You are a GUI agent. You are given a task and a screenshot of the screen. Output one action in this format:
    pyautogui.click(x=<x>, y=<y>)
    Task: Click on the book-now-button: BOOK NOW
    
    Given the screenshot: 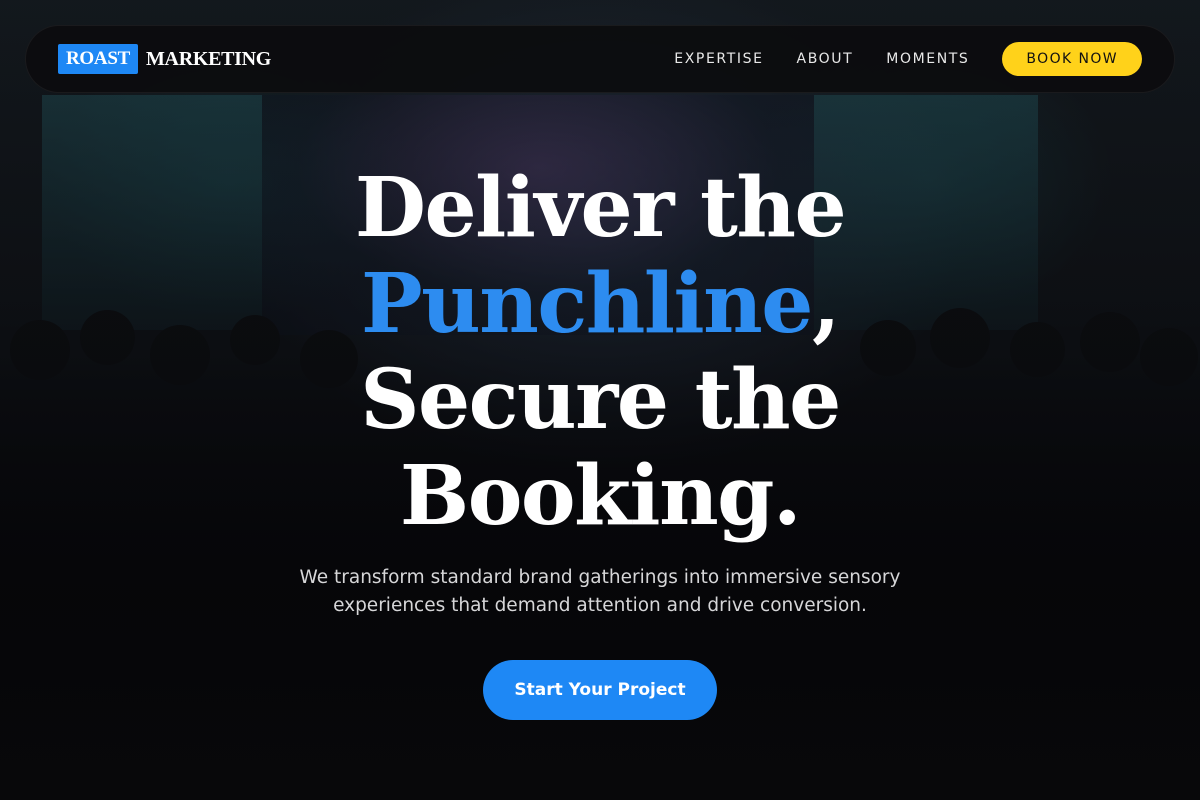 What is the action you would take?
    pyautogui.click(x=1072, y=59)
    